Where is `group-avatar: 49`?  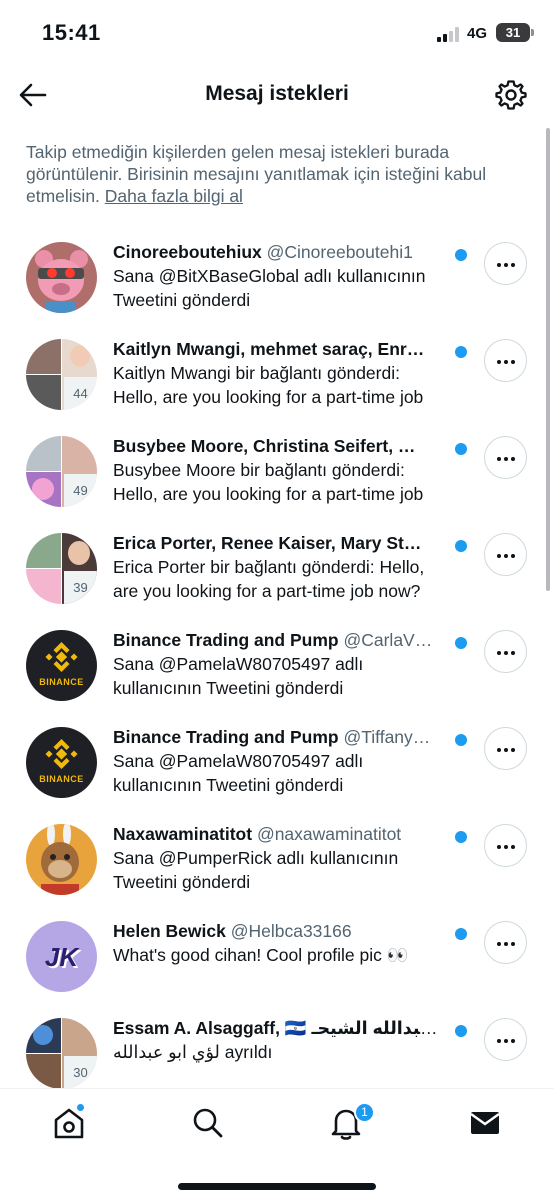 group-avatar: 49 is located at coordinates (61, 471).